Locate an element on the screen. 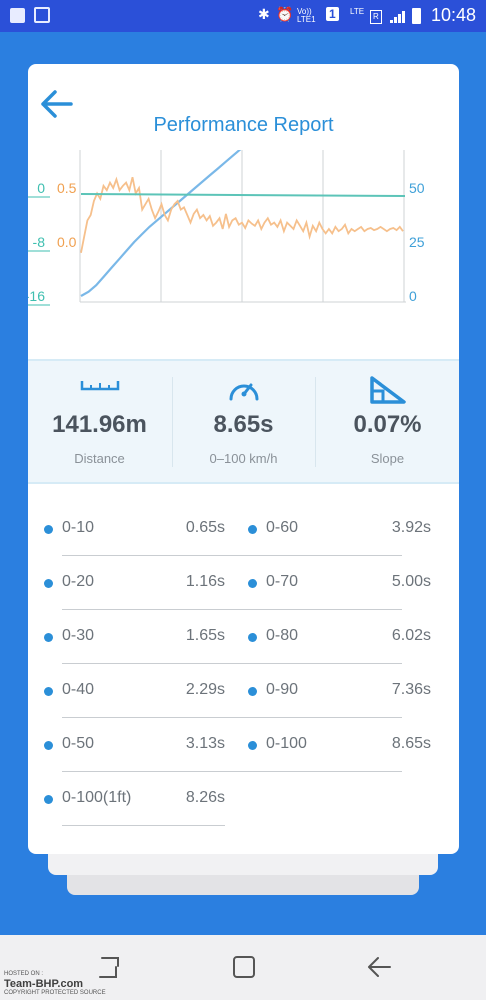 The height and width of the screenshot is (1000, 486). signal-icon is located at coordinates (397, 17).